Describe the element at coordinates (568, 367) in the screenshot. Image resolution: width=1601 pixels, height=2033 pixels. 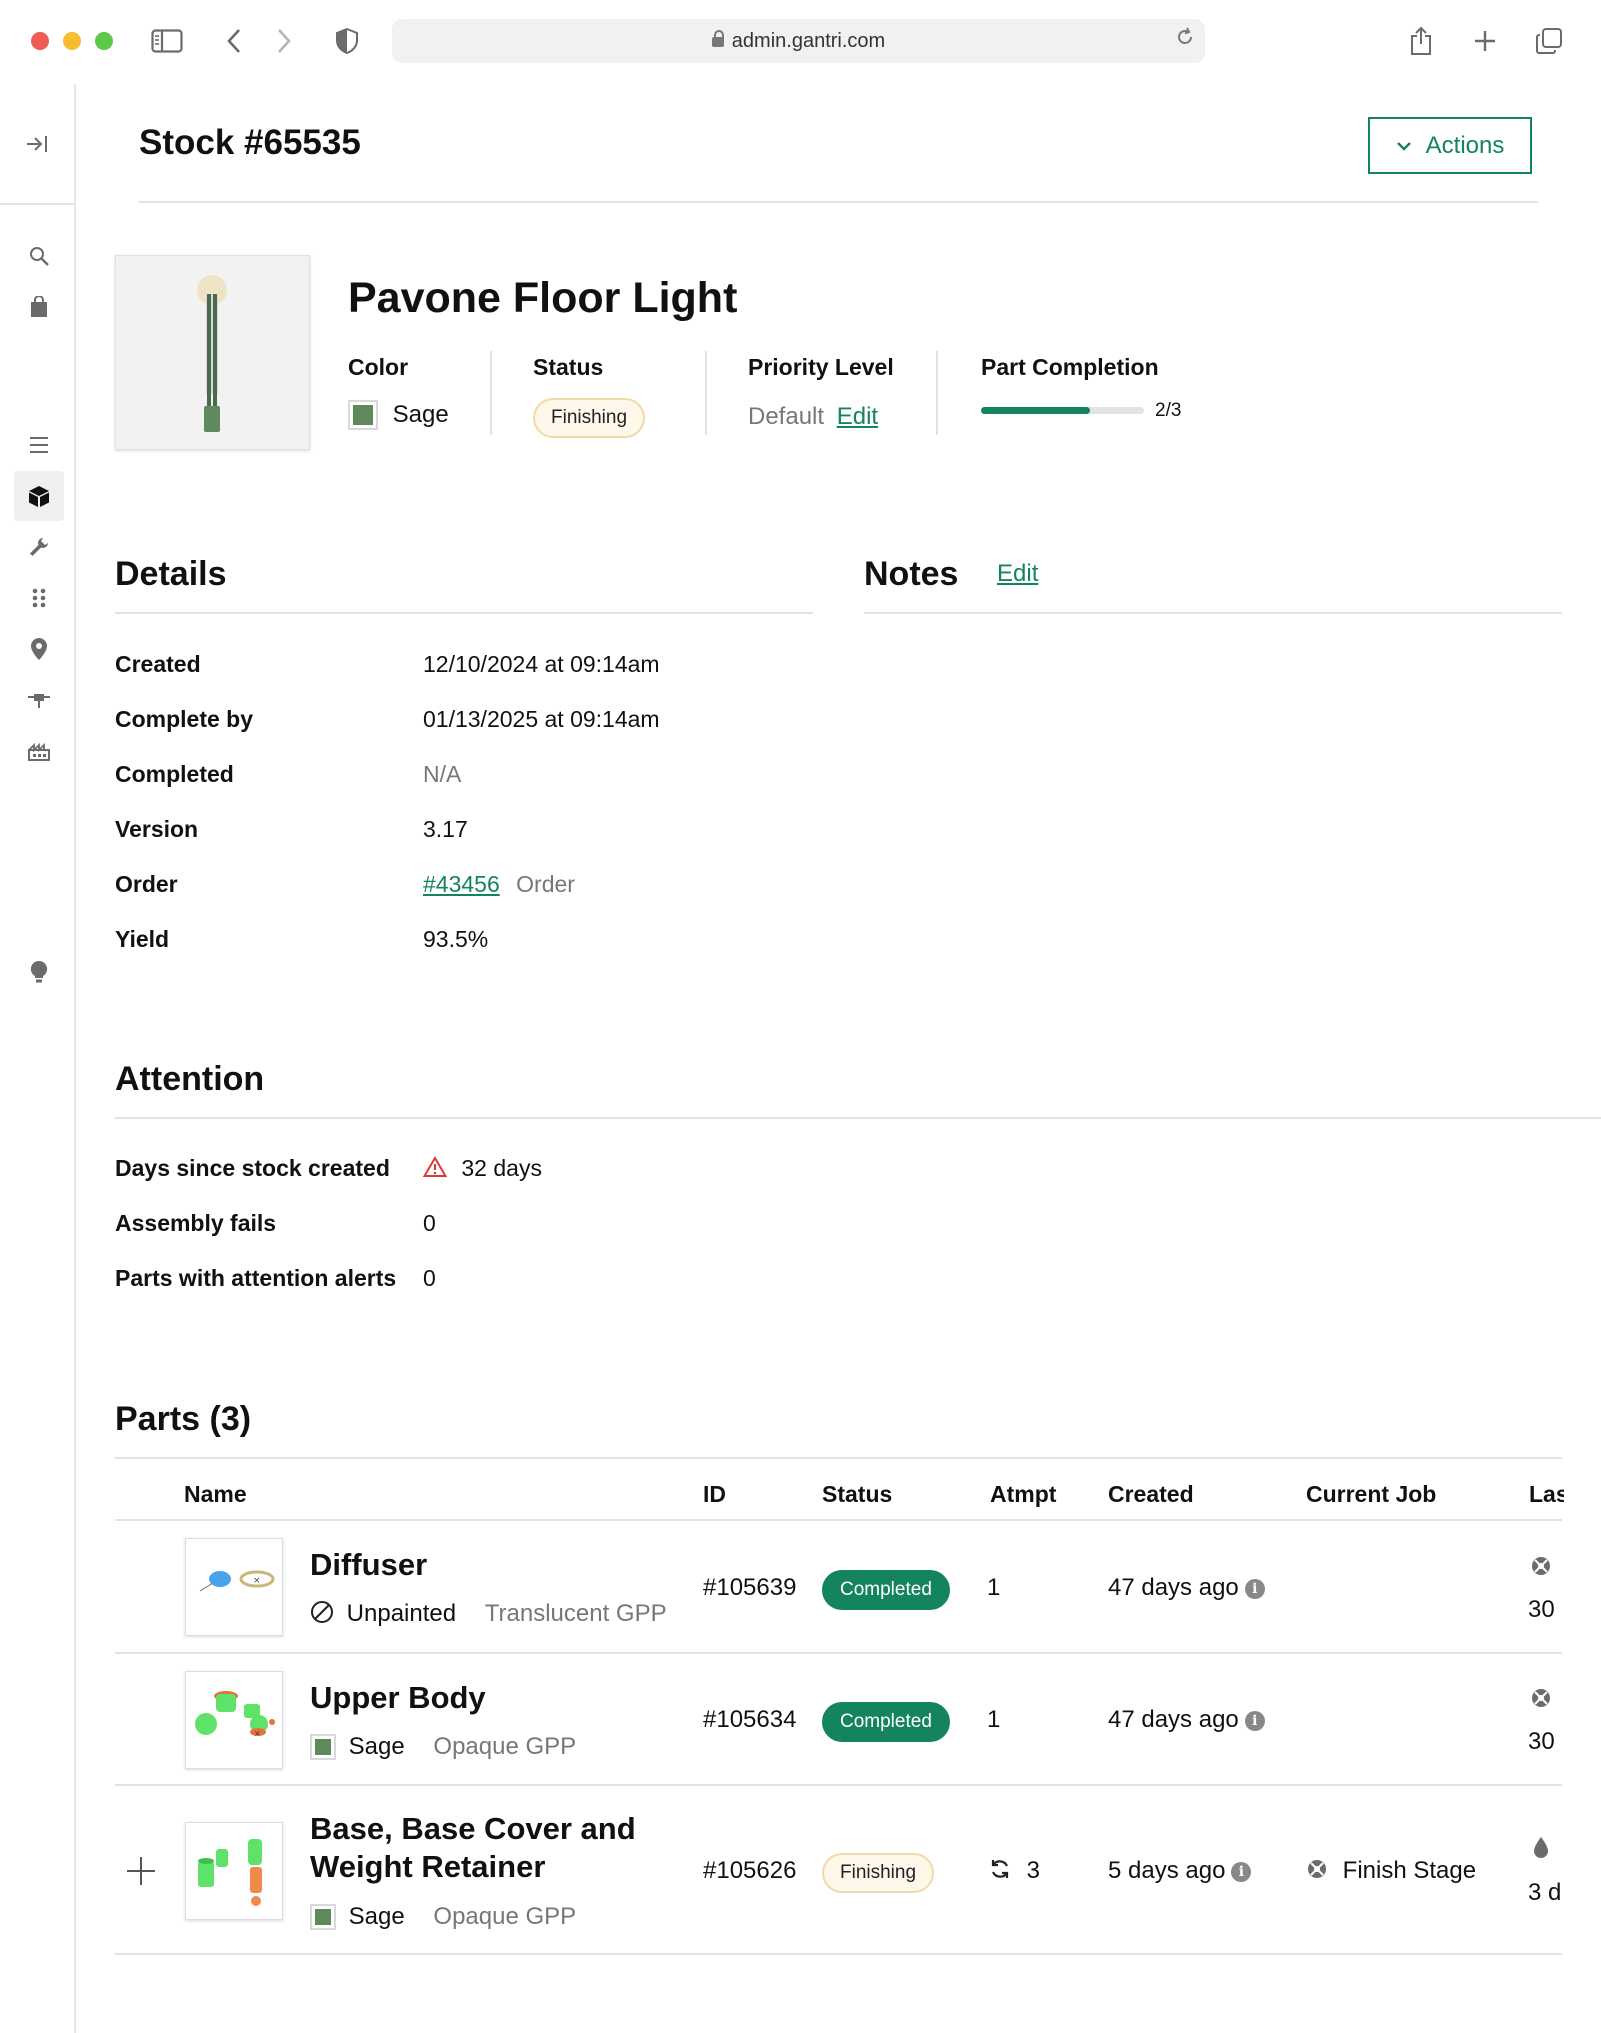
I see `status-label: Status` at that location.